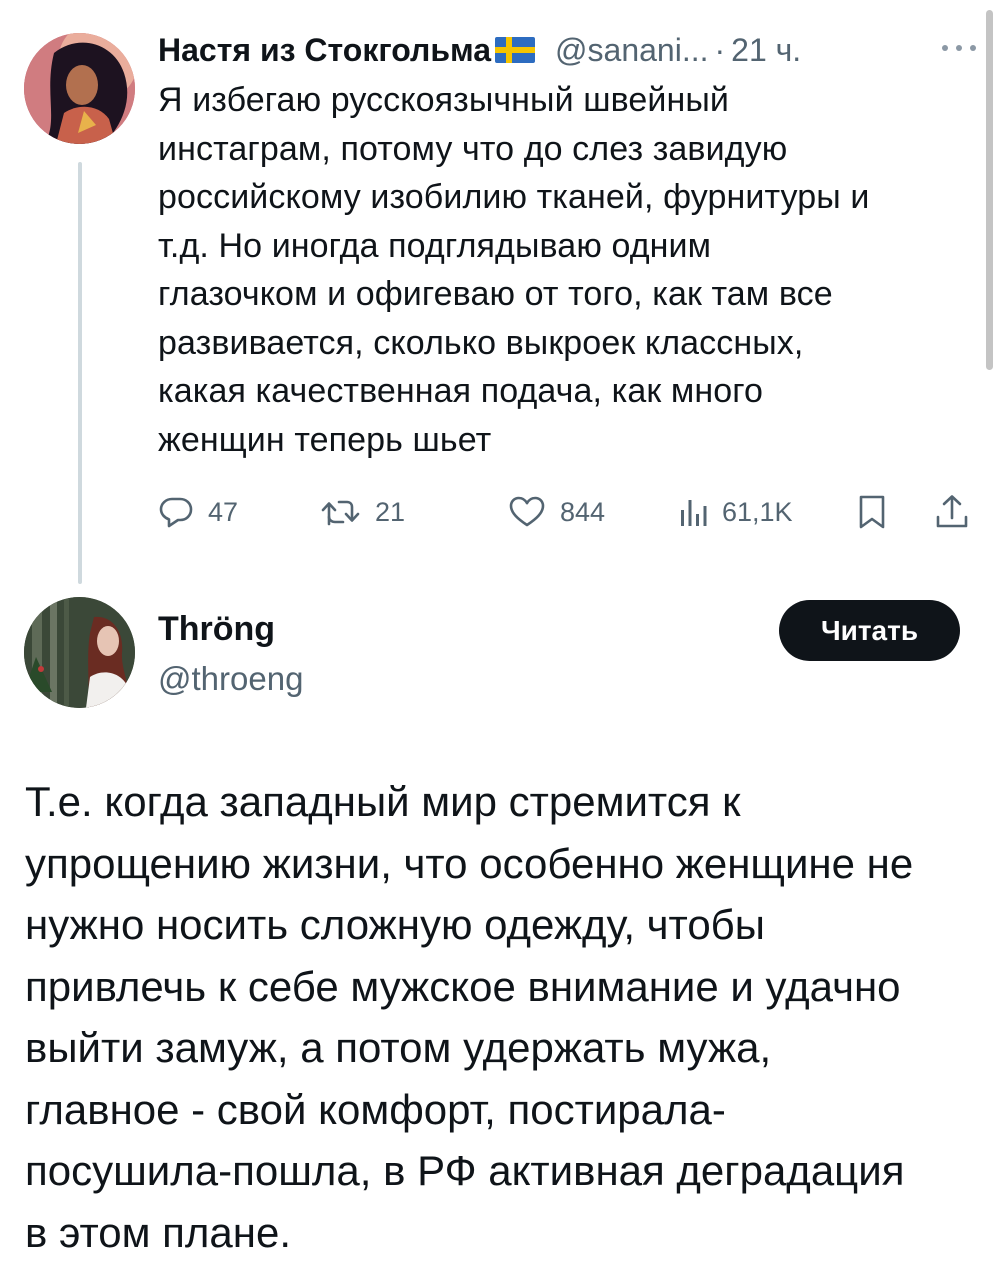 The image size is (1002, 1280). Describe the element at coordinates (527, 512) in the screenshot. I see `heart-icon` at that location.